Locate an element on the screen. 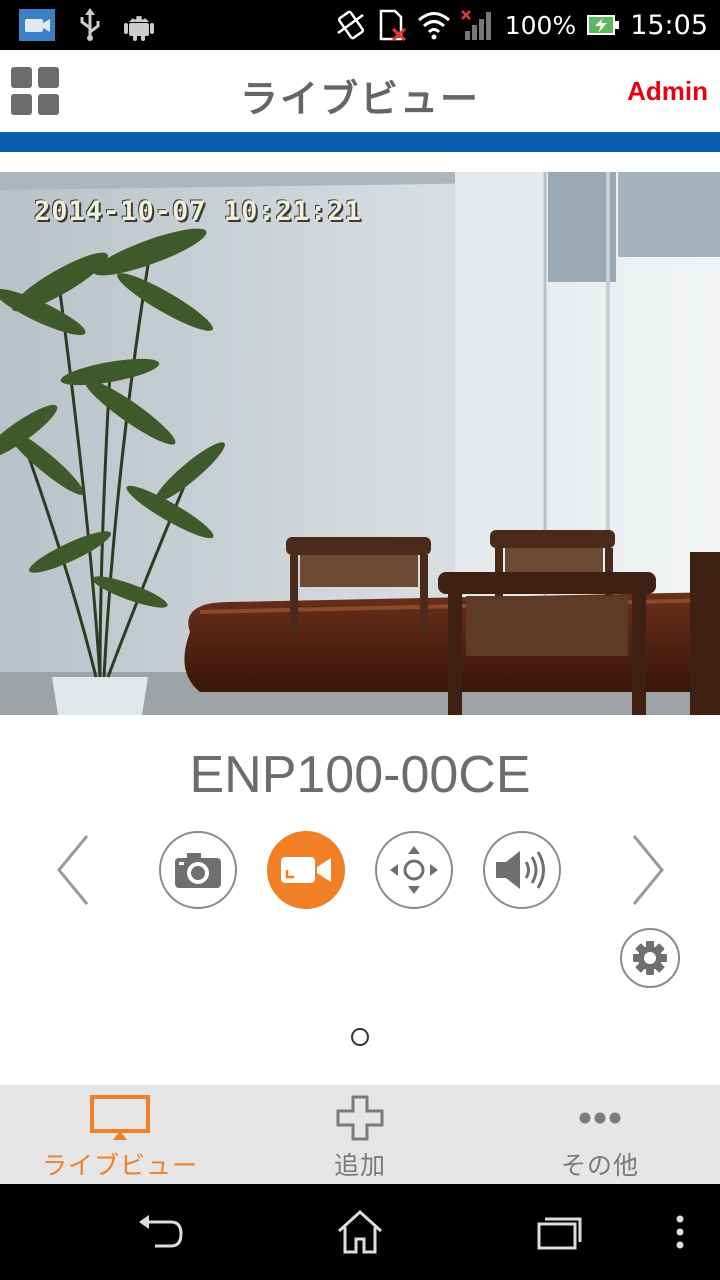 Image resolution: width=720 pixels, height=1280 pixels. bottom-tab-bar: ライブビュー 追加 その他 is located at coordinates (360, 1134).